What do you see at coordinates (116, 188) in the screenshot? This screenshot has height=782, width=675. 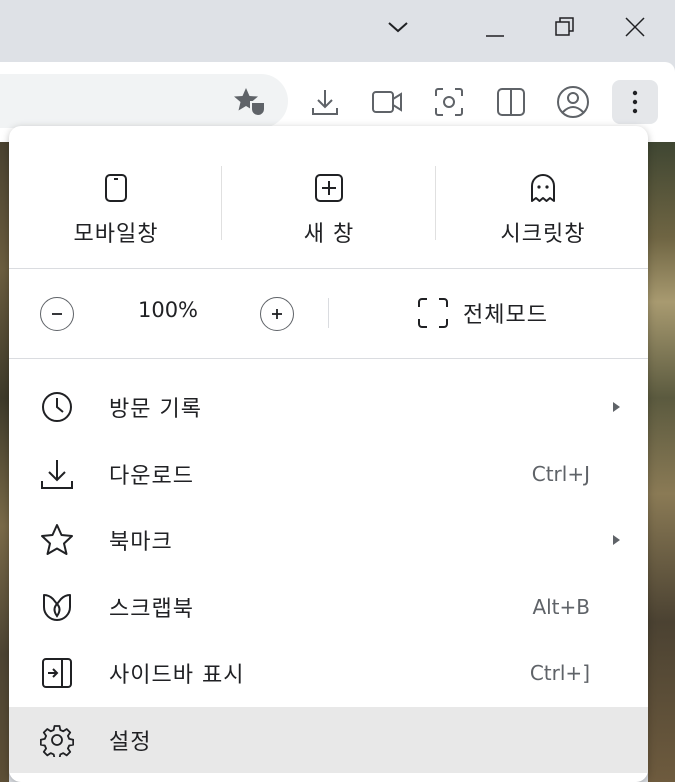 I see `mobile-window-icon` at bounding box center [116, 188].